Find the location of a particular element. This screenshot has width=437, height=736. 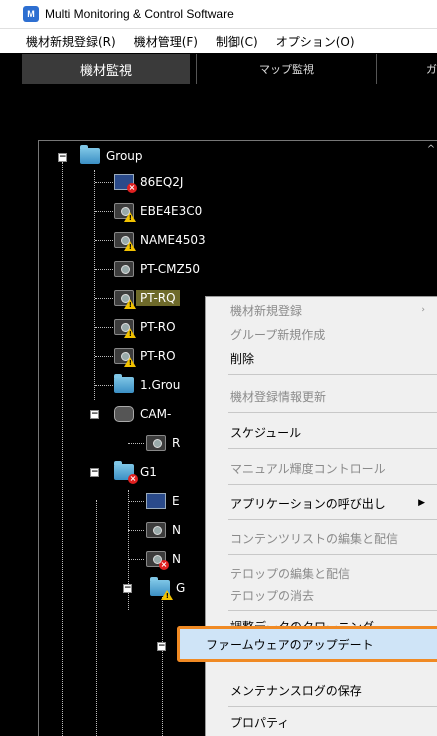

tree-node: R is located at coordinates (163, 443).